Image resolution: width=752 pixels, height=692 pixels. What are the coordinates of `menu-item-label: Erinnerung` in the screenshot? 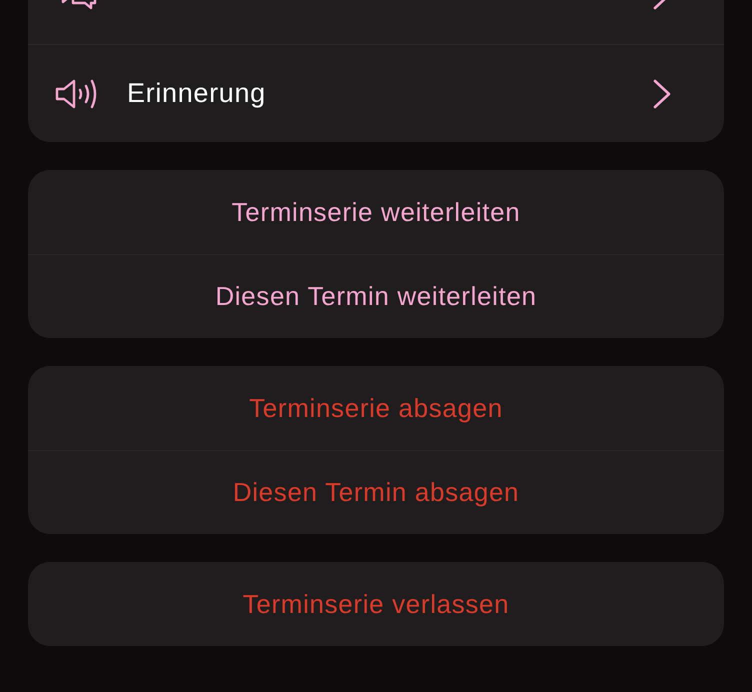 It's located at (375, 93).